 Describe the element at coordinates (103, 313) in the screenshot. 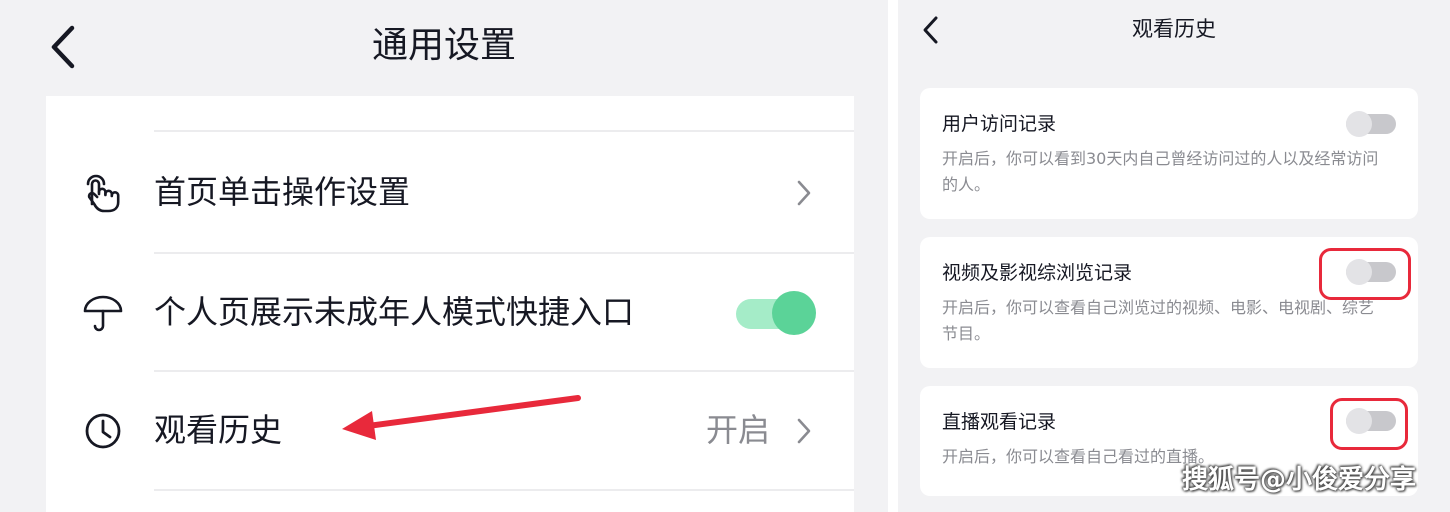

I see `umbrella-icon` at that location.